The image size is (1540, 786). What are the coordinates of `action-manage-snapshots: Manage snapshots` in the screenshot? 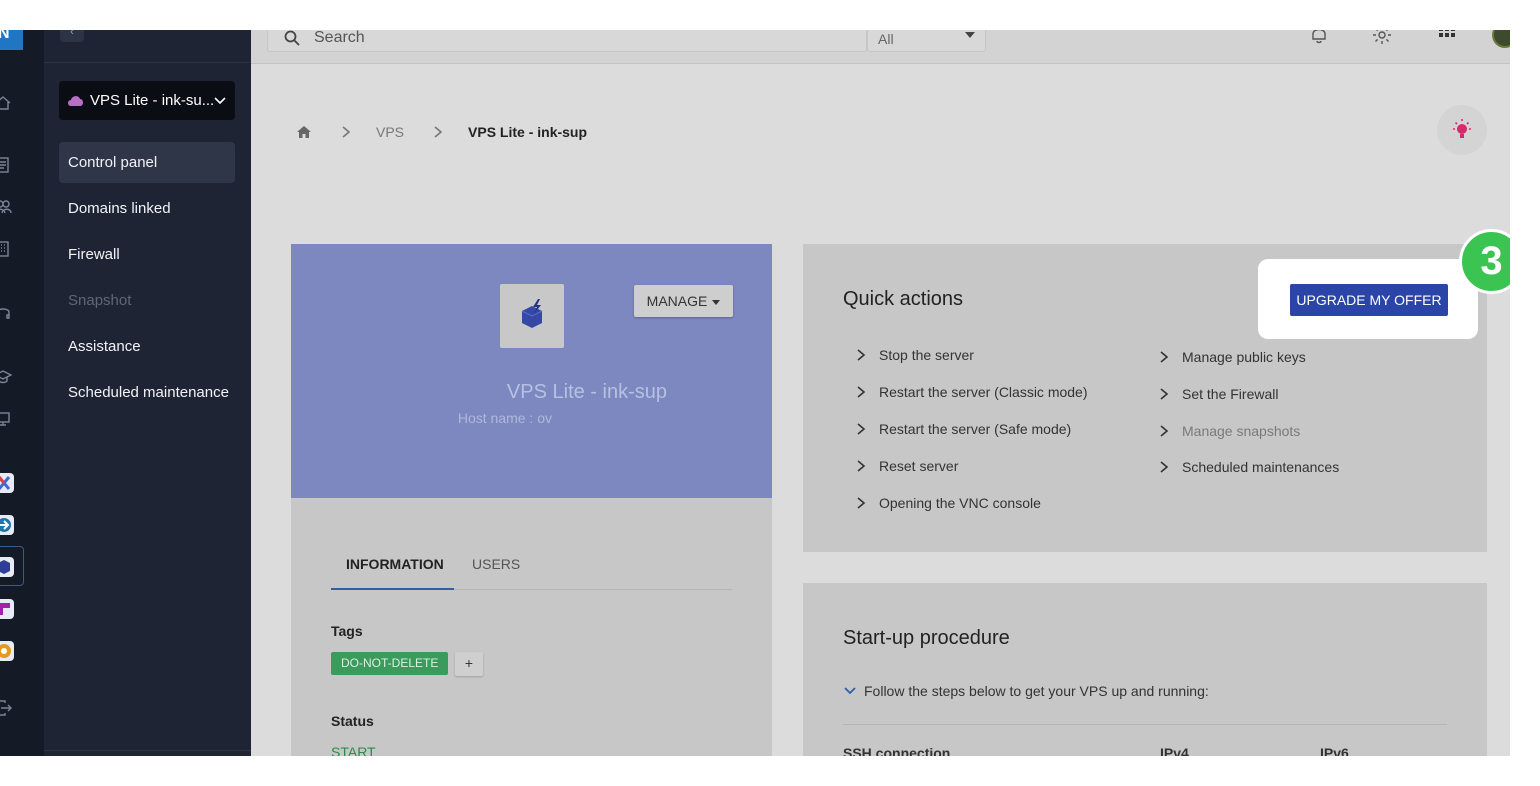 It's located at (1223, 431).